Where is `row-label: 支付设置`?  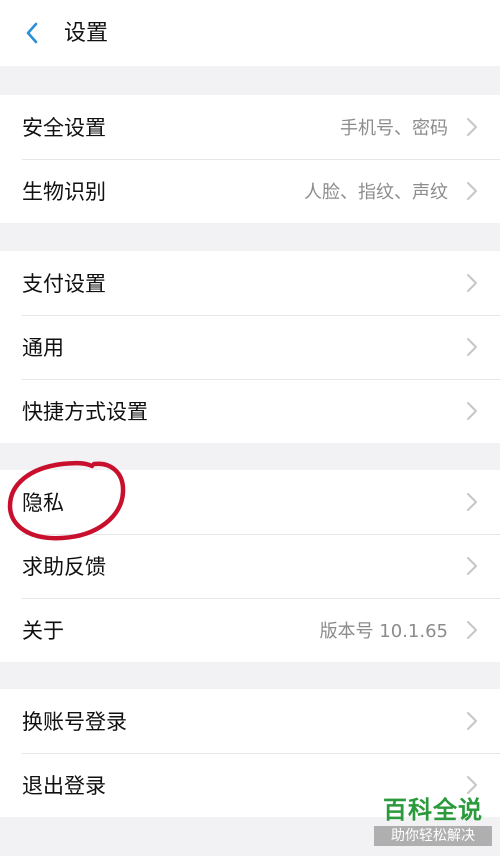 row-label: 支付设置 is located at coordinates (64, 284).